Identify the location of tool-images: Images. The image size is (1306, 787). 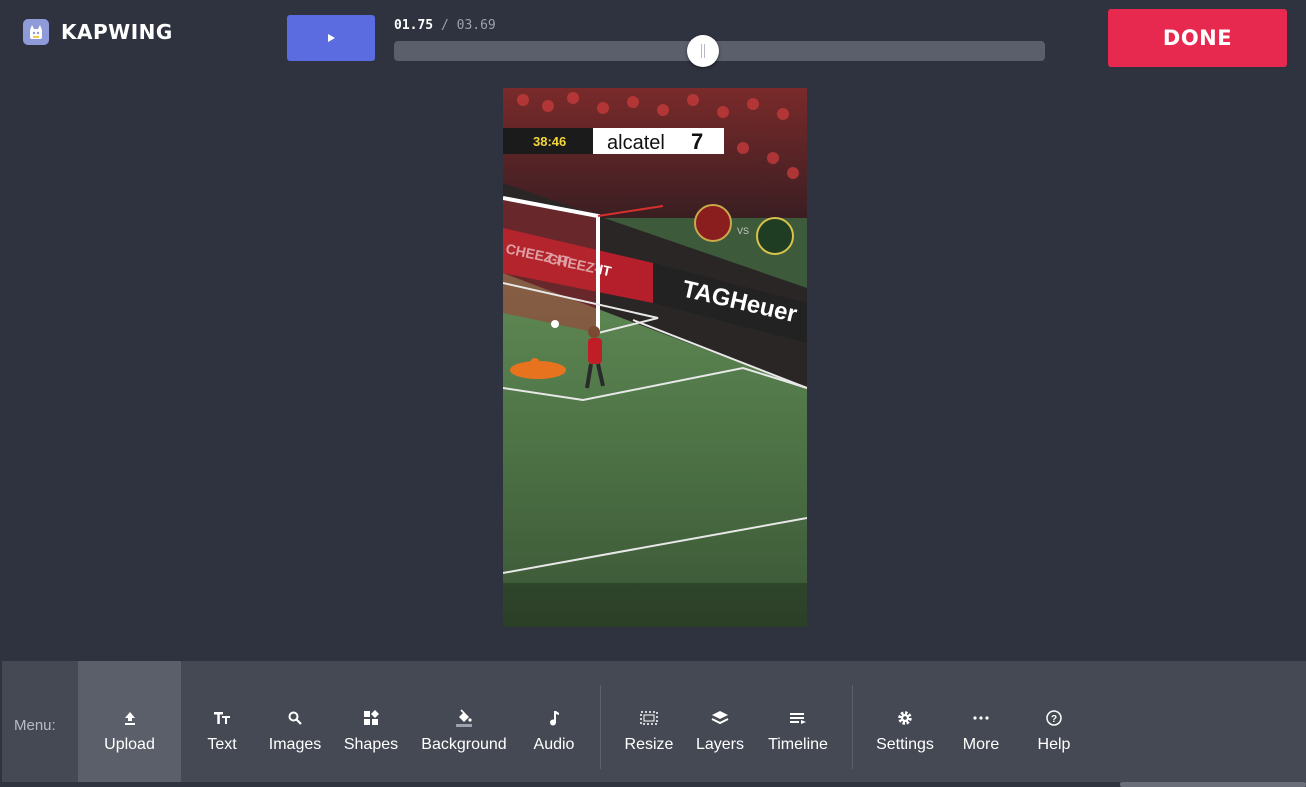
(295, 721).